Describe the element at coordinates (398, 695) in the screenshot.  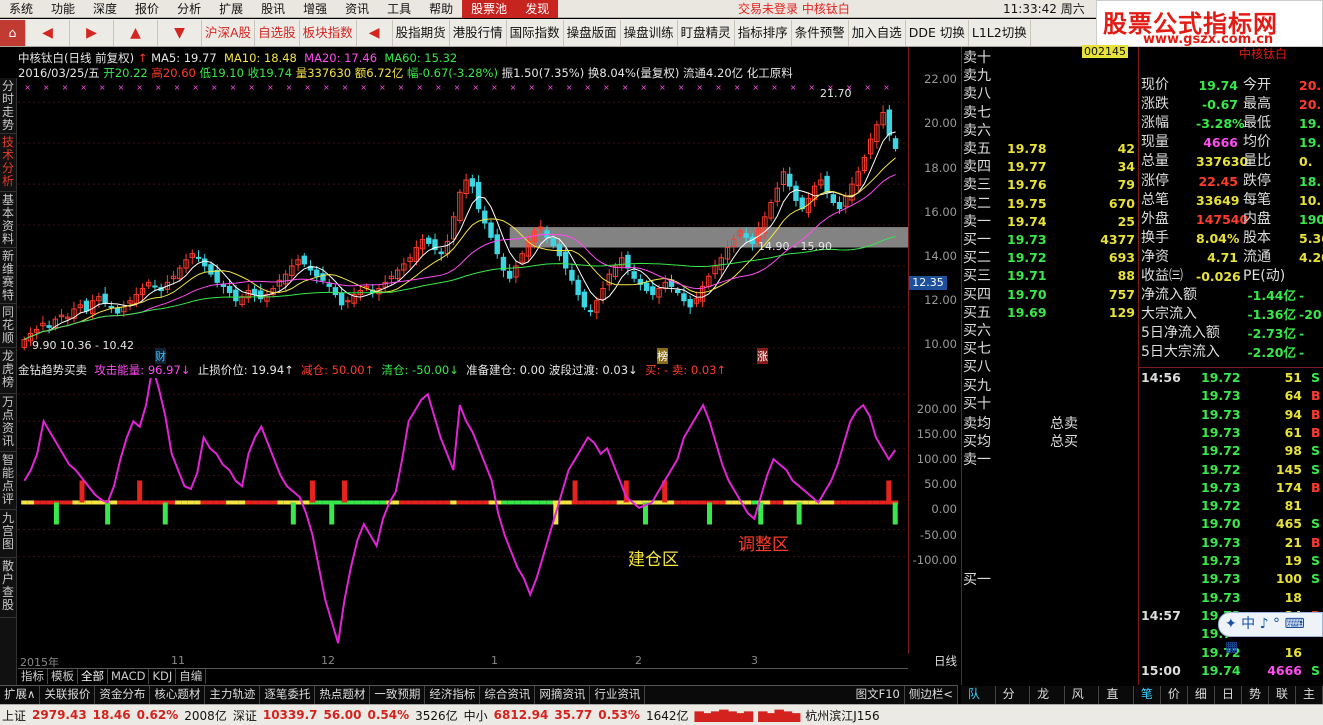
I see `nav-consensus: 一致预期` at that location.